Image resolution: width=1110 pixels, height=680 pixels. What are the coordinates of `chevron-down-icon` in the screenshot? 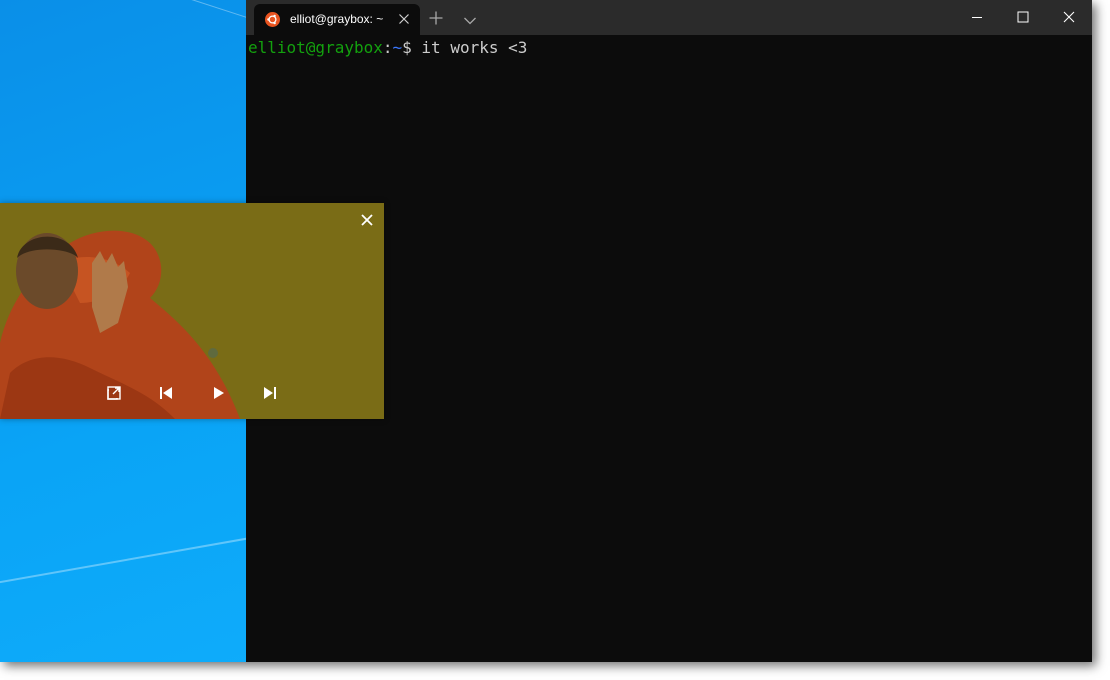 It's located at (470, 18).